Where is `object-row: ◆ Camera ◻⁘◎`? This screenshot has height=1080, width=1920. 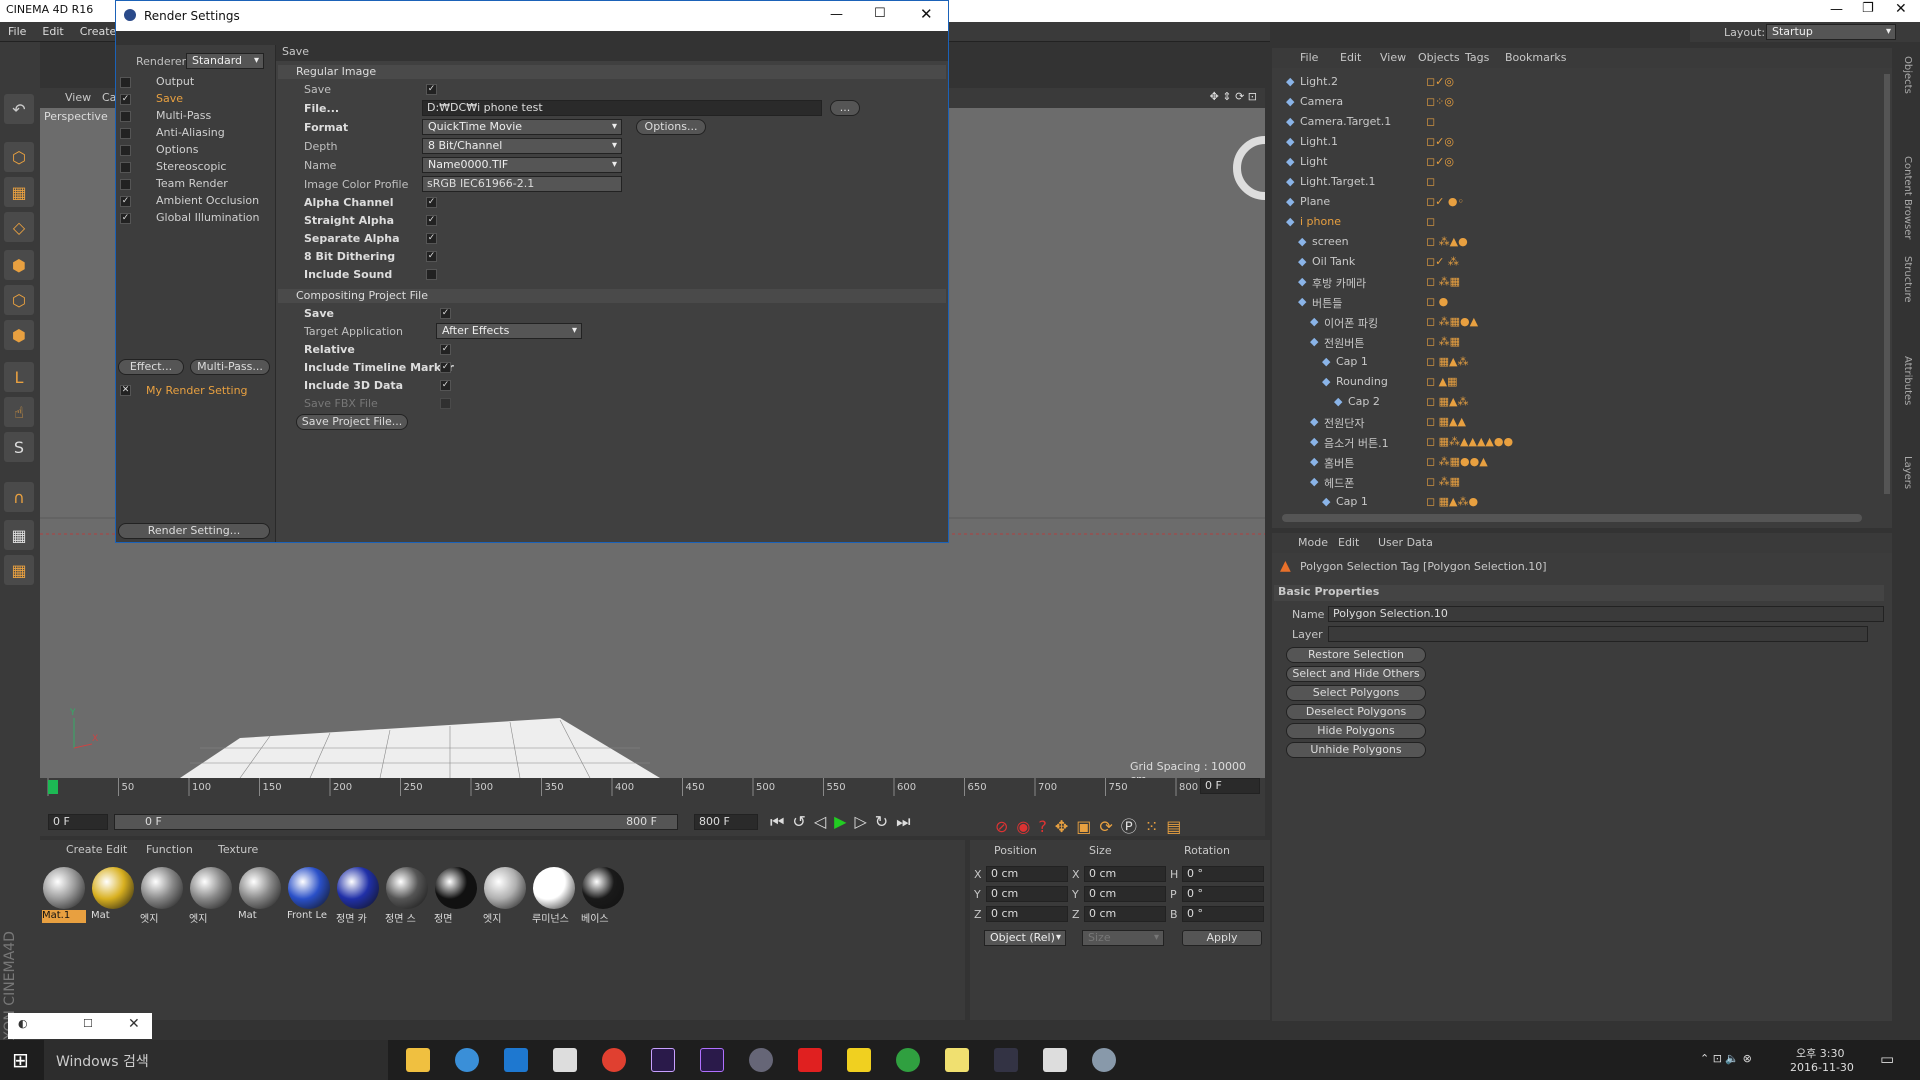 object-row: ◆ Camera ◻⁘◎ is located at coordinates (1583, 101).